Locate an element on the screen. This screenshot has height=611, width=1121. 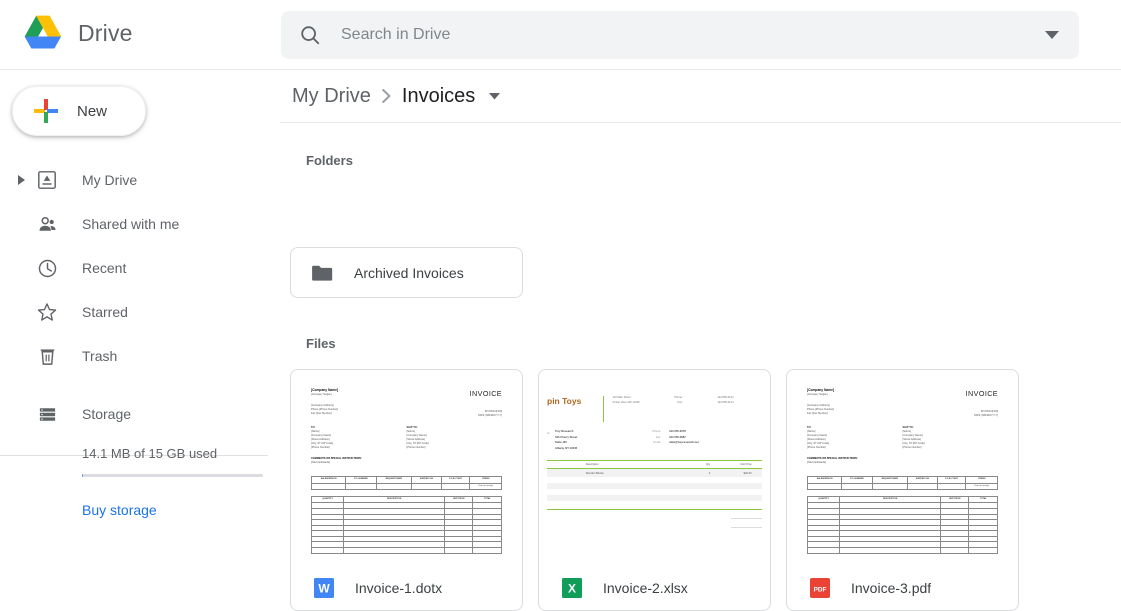
google-drive-logo is located at coordinates (43, 32).